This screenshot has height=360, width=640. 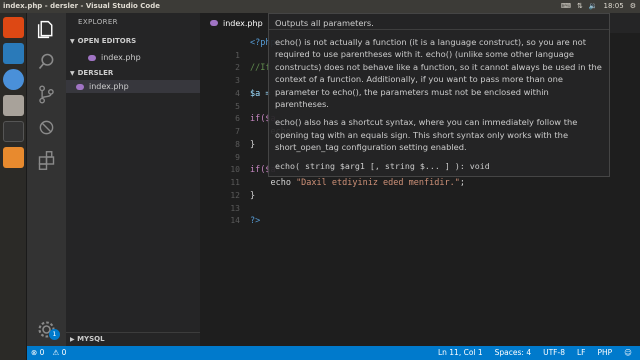 What do you see at coordinates (237, 157) in the screenshot?
I see `line-number: 9` at bounding box center [237, 157].